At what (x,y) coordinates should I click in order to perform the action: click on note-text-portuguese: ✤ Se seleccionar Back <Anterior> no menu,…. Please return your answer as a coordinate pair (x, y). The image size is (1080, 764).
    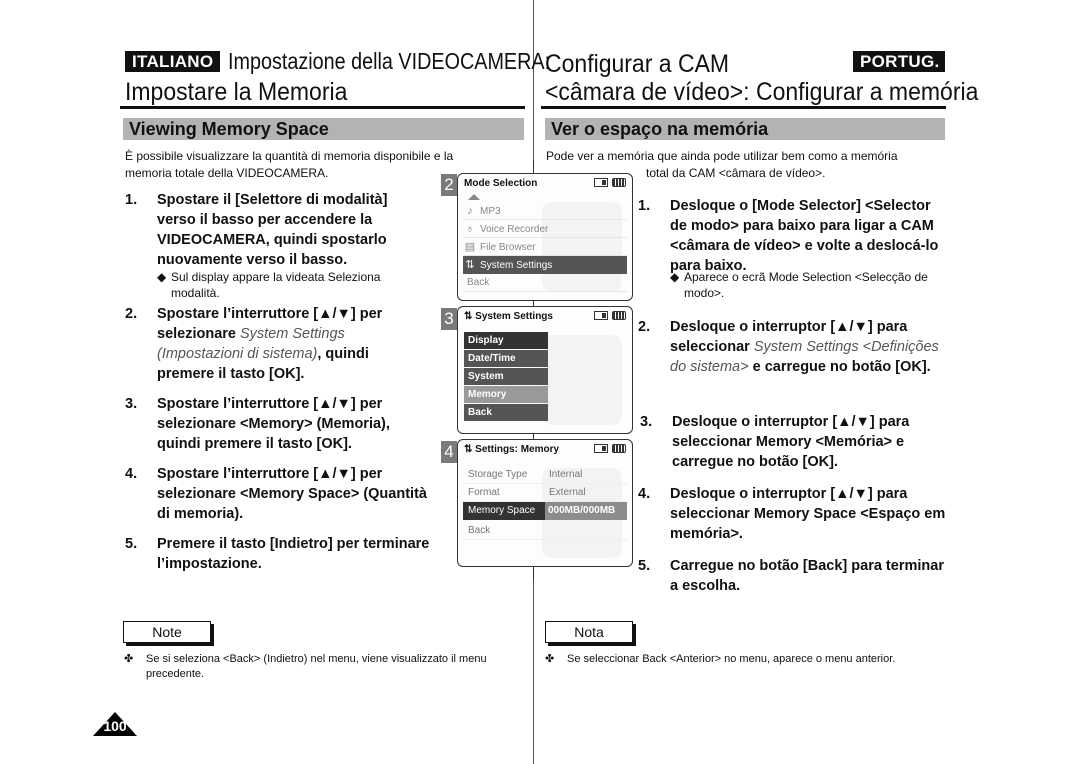
    Looking at the image, I should click on (720, 659).